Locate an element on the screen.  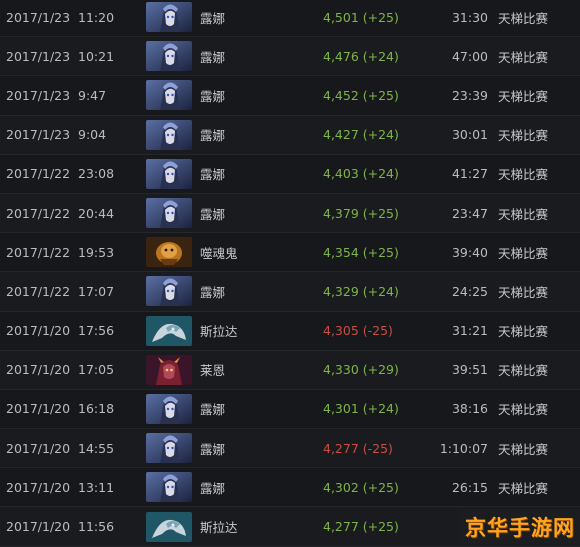
match-time: 16:18 is located at coordinates (96, 409).